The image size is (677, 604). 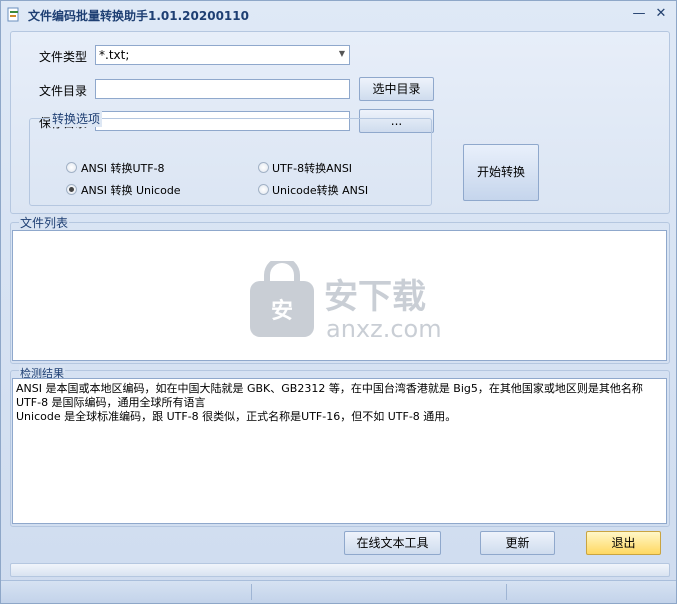 What do you see at coordinates (396, 89) in the screenshot?
I see `select-dir-button: 选中目录` at bounding box center [396, 89].